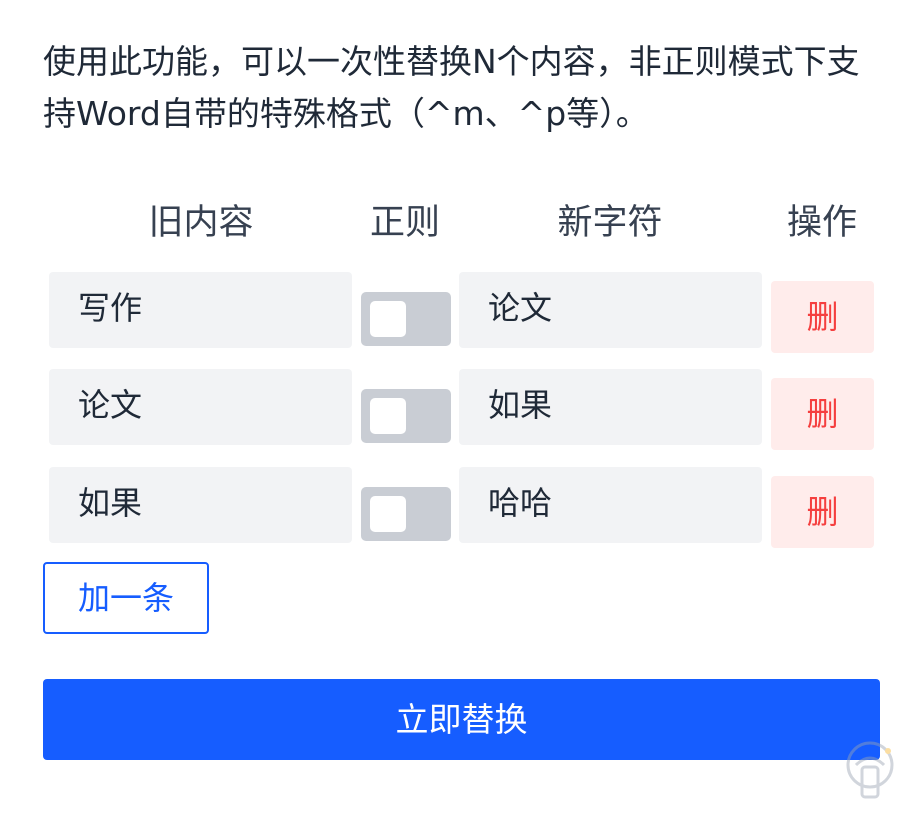  What do you see at coordinates (200, 310) in the screenshot?
I see `old-content-input: 写作` at bounding box center [200, 310].